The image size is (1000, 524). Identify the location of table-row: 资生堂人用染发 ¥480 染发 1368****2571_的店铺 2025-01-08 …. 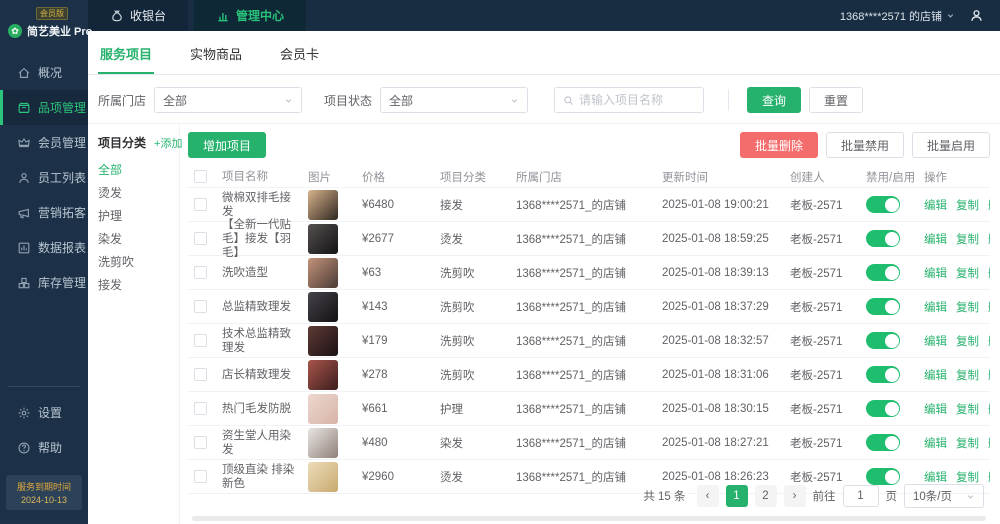
(589, 443).